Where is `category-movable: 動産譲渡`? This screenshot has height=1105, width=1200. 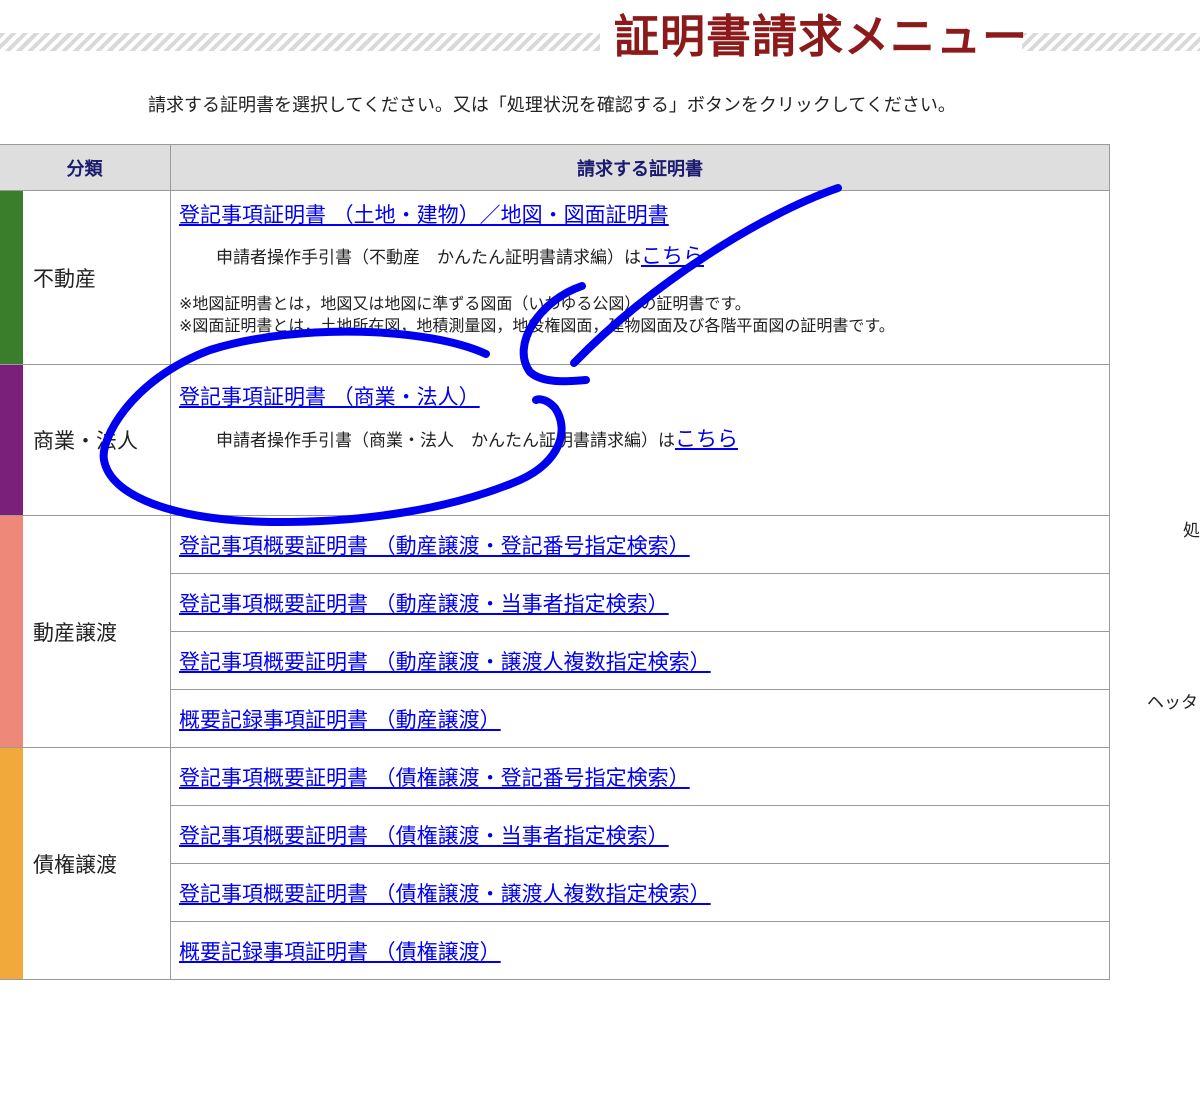 category-movable: 動産譲渡 is located at coordinates (85, 631).